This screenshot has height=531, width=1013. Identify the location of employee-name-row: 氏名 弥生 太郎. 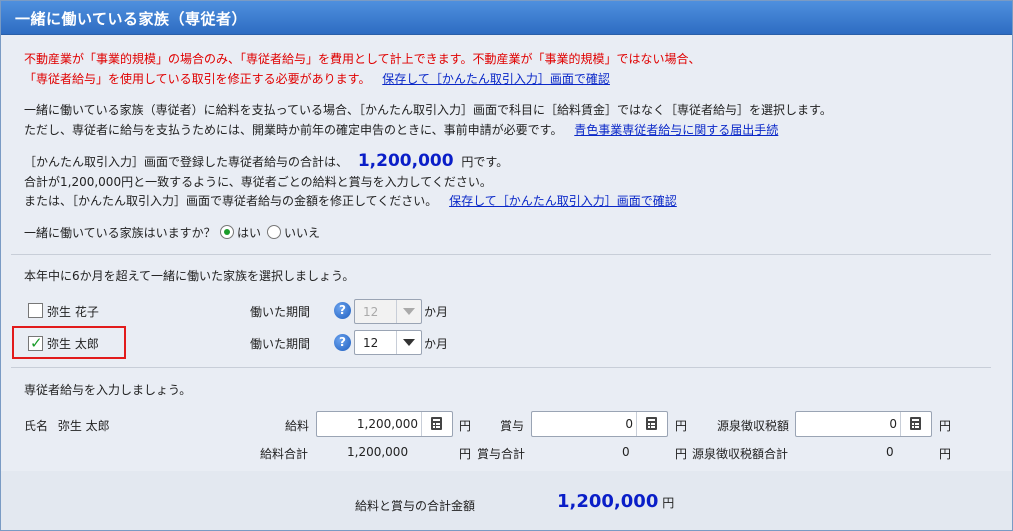
(67, 425).